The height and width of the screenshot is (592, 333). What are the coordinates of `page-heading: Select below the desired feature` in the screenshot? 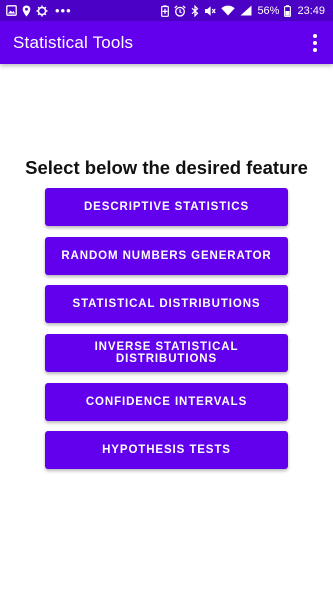 It's located at (166, 167).